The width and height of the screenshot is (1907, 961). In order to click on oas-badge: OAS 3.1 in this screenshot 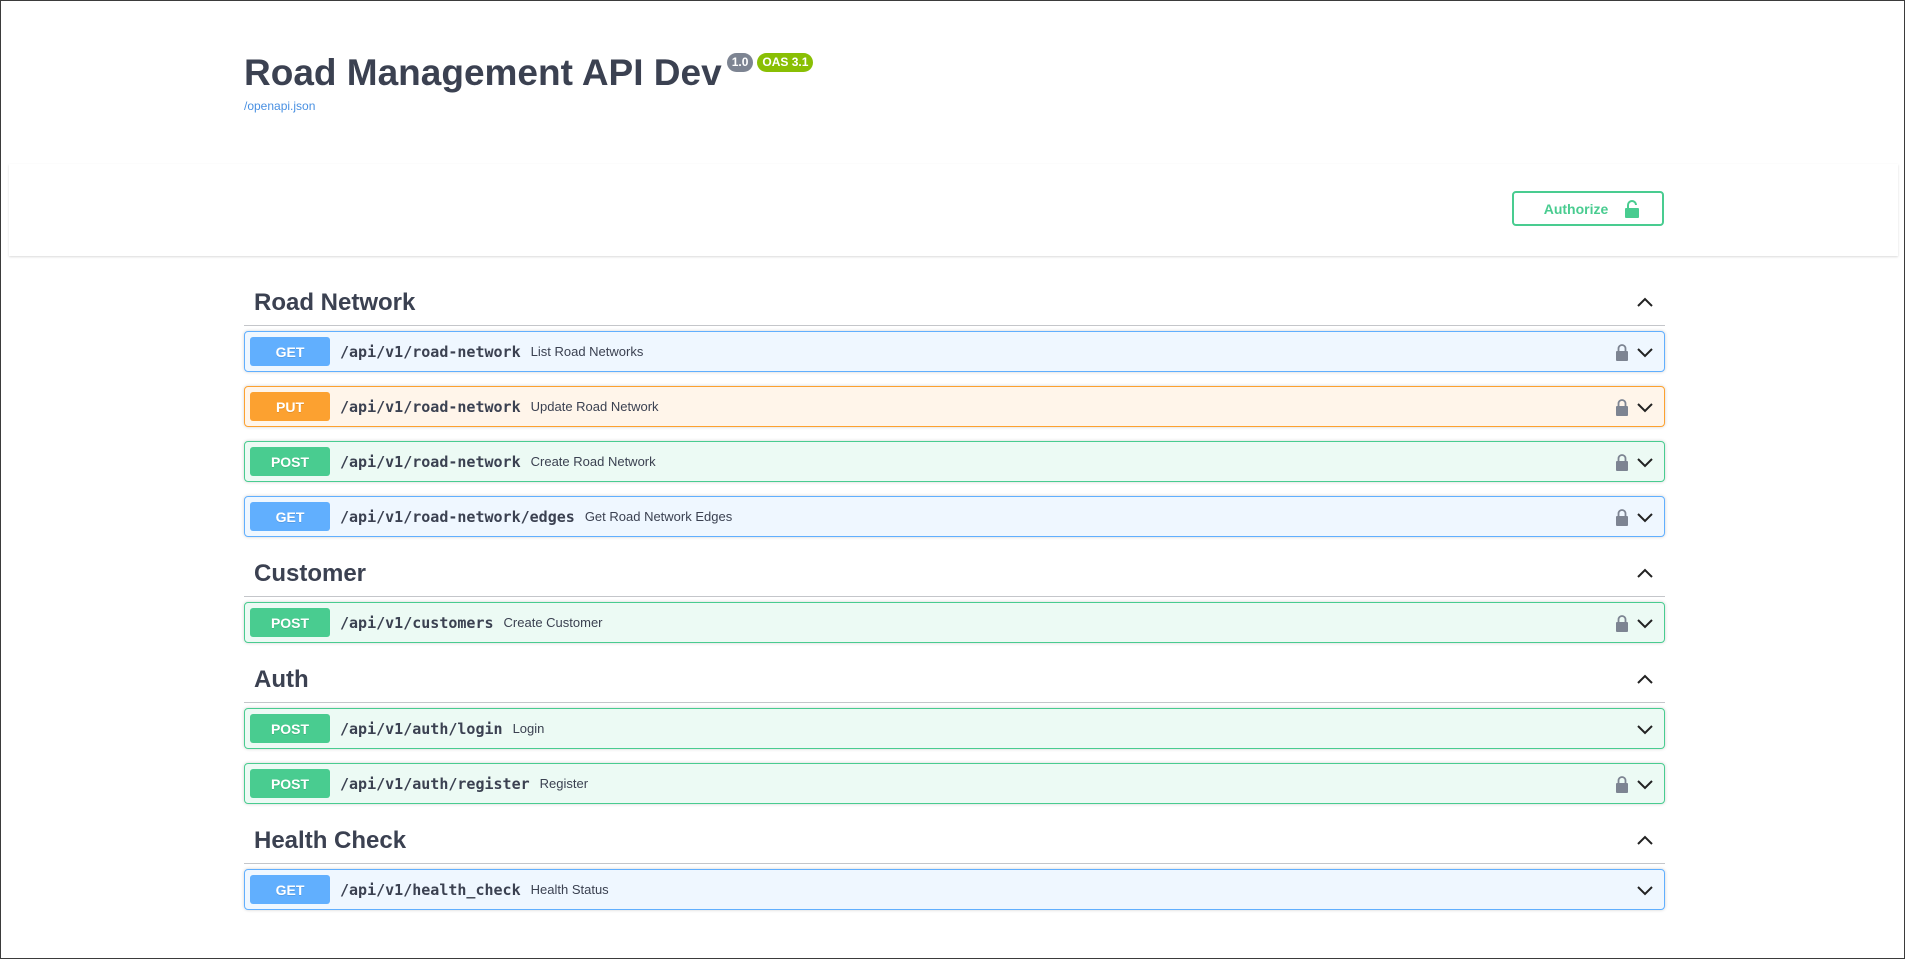, I will do `click(785, 62)`.